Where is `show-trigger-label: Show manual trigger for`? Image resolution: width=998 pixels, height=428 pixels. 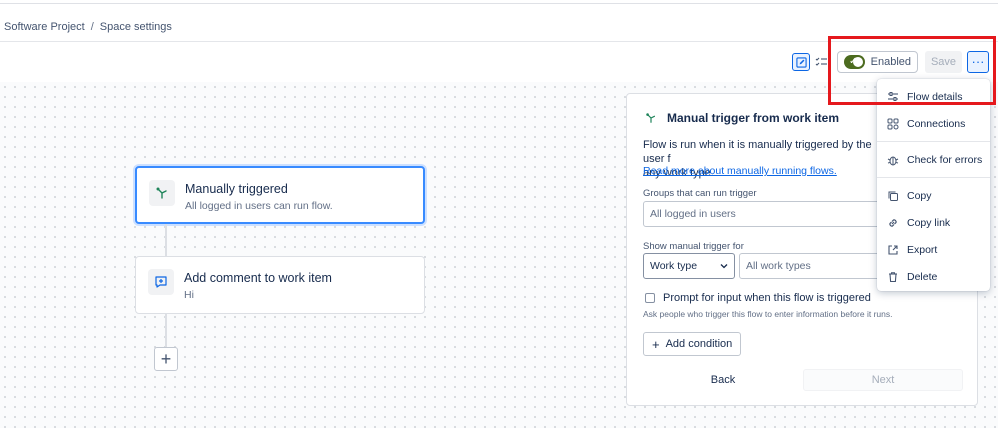
show-trigger-label: Show manual trigger for is located at coordinates (693, 246).